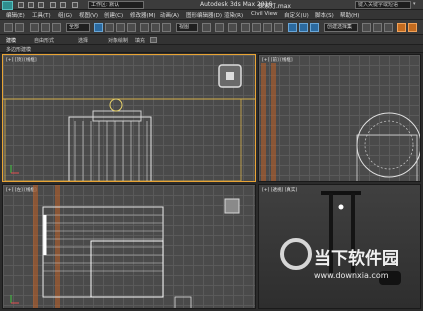 The width and height of the screenshot is (423, 311). Describe the element at coordinates (21, 5) in the screenshot. I see `new-file-icon` at that location.